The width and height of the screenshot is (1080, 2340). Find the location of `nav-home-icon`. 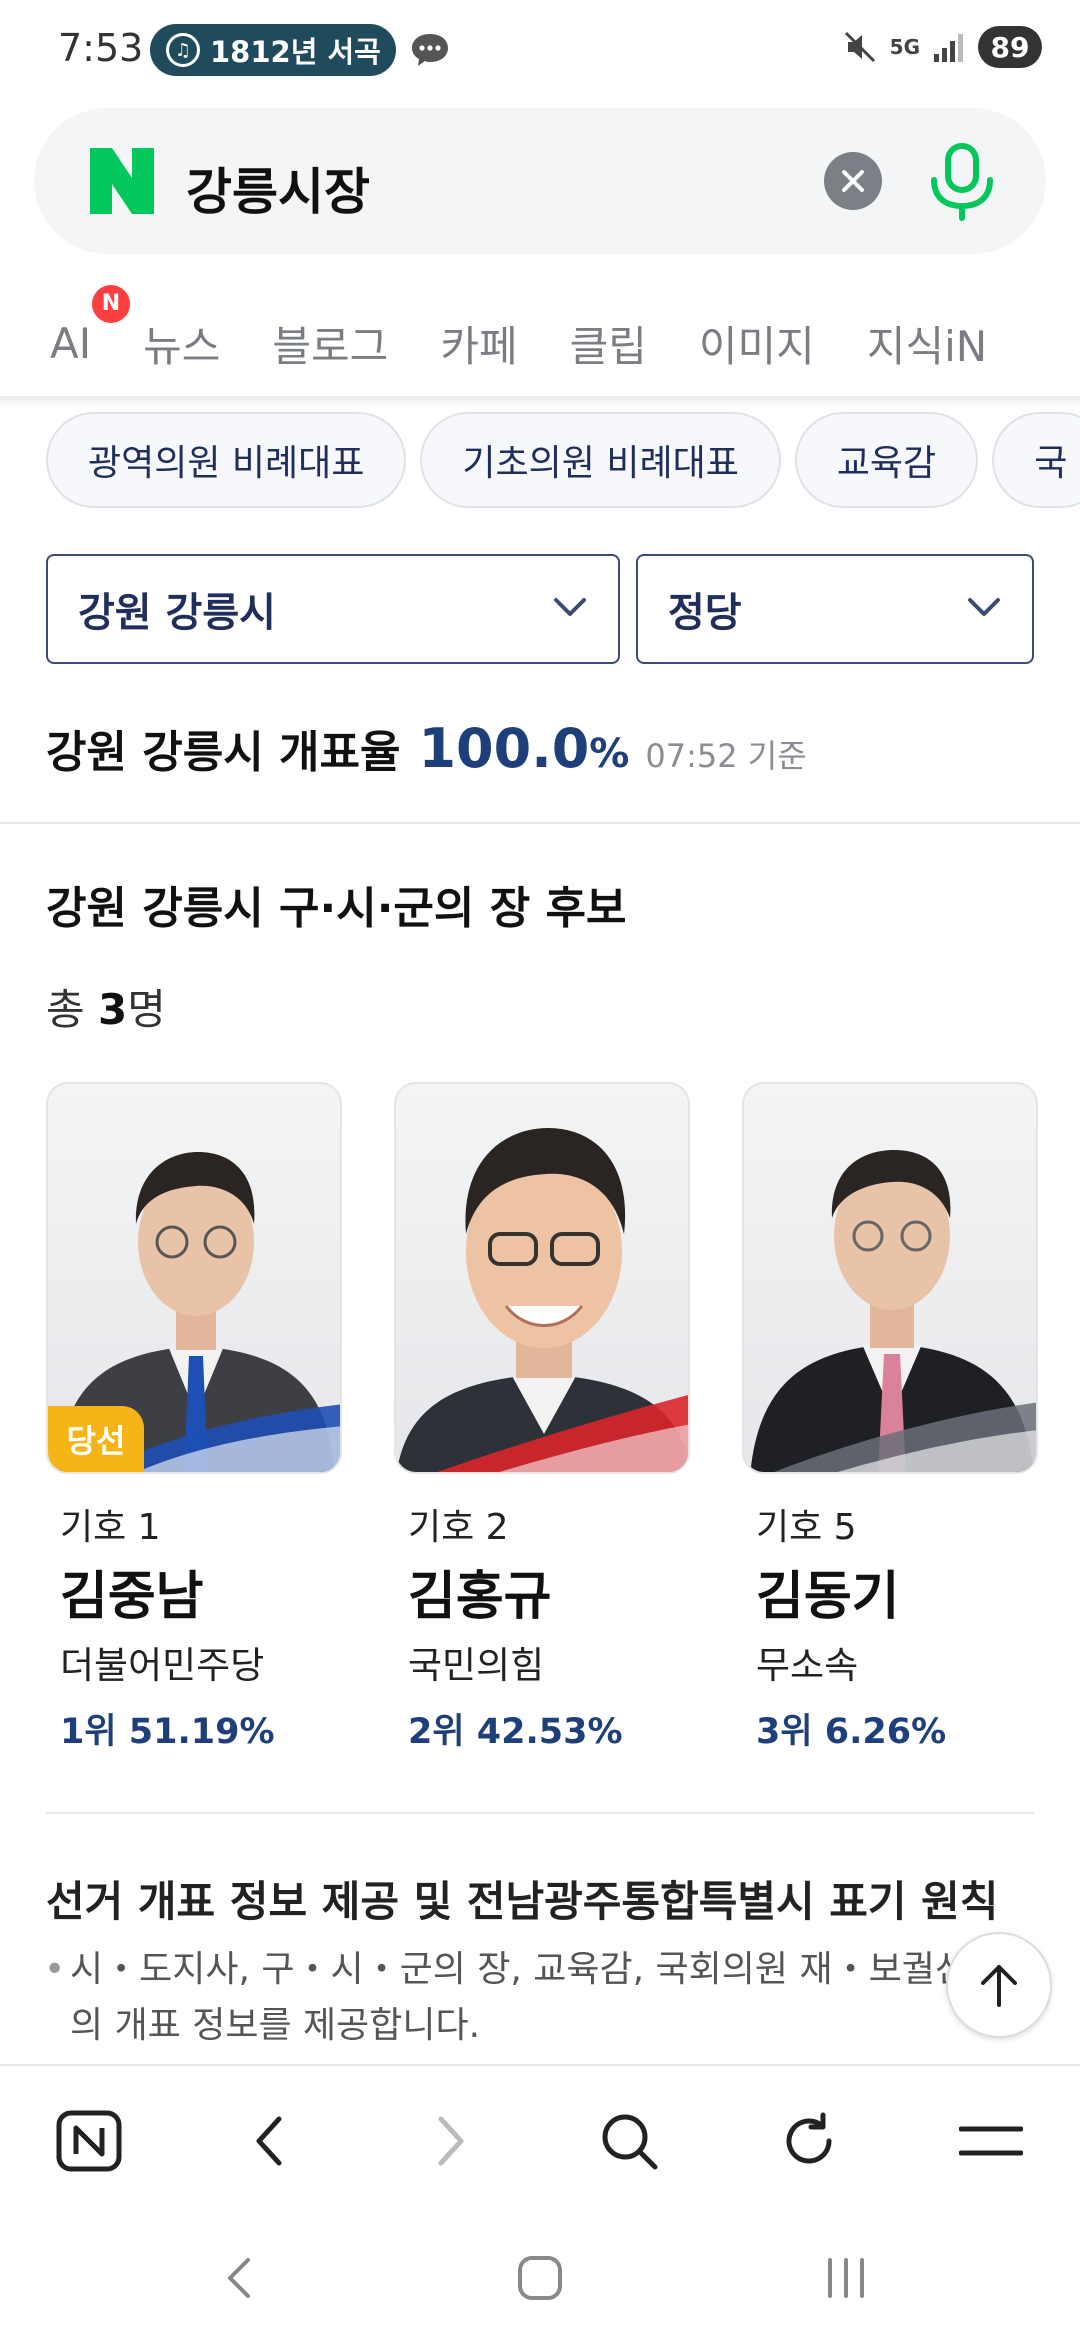

nav-home-icon is located at coordinates (540, 2278).